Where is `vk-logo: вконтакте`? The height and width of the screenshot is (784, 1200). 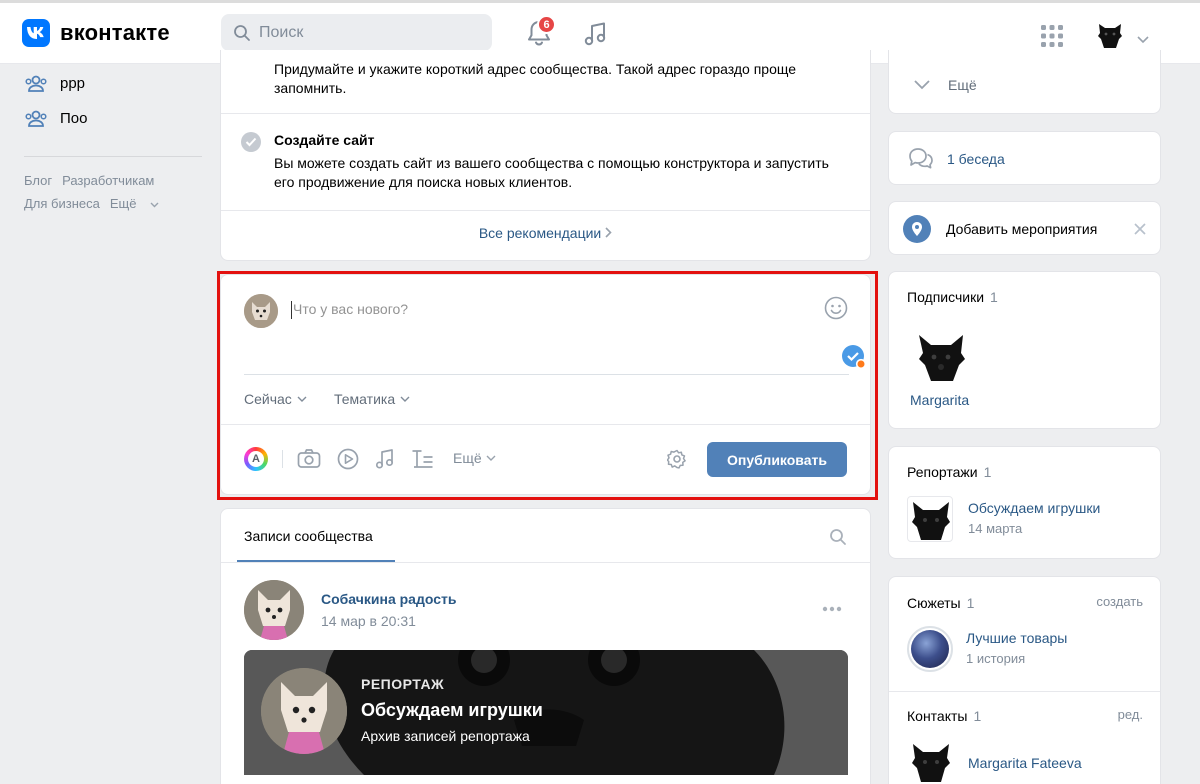
vk-logo: вконтакте is located at coordinates (96, 33).